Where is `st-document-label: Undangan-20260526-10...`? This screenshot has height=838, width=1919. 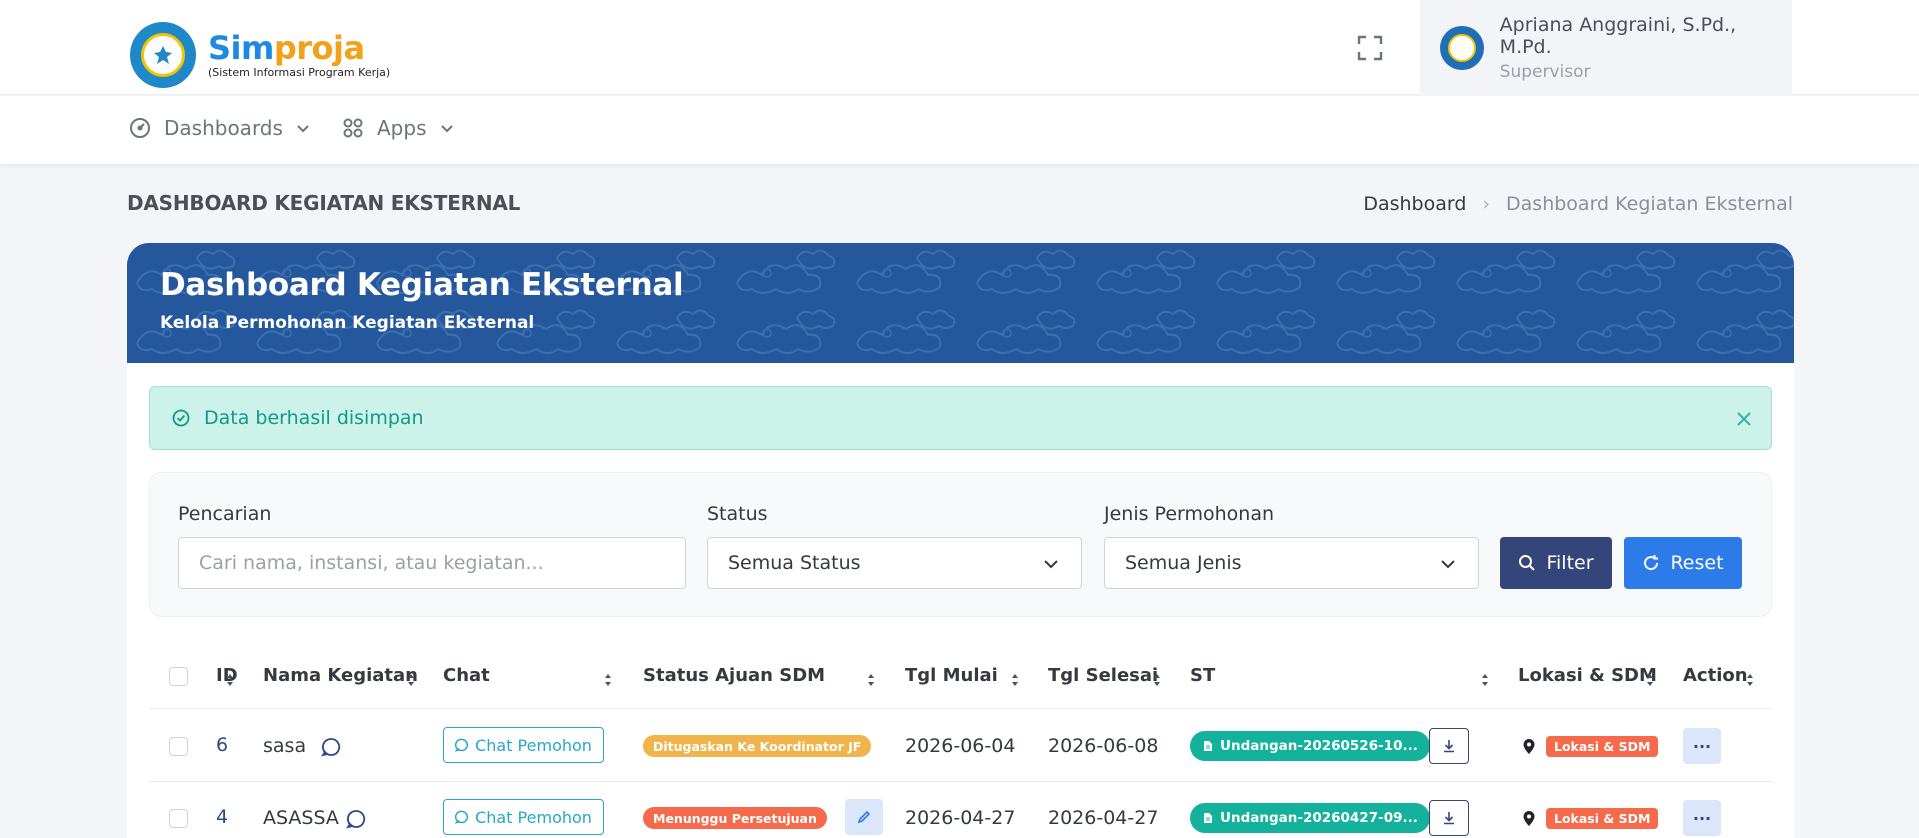
st-document-label: Undangan-20260526-10... is located at coordinates (1319, 746).